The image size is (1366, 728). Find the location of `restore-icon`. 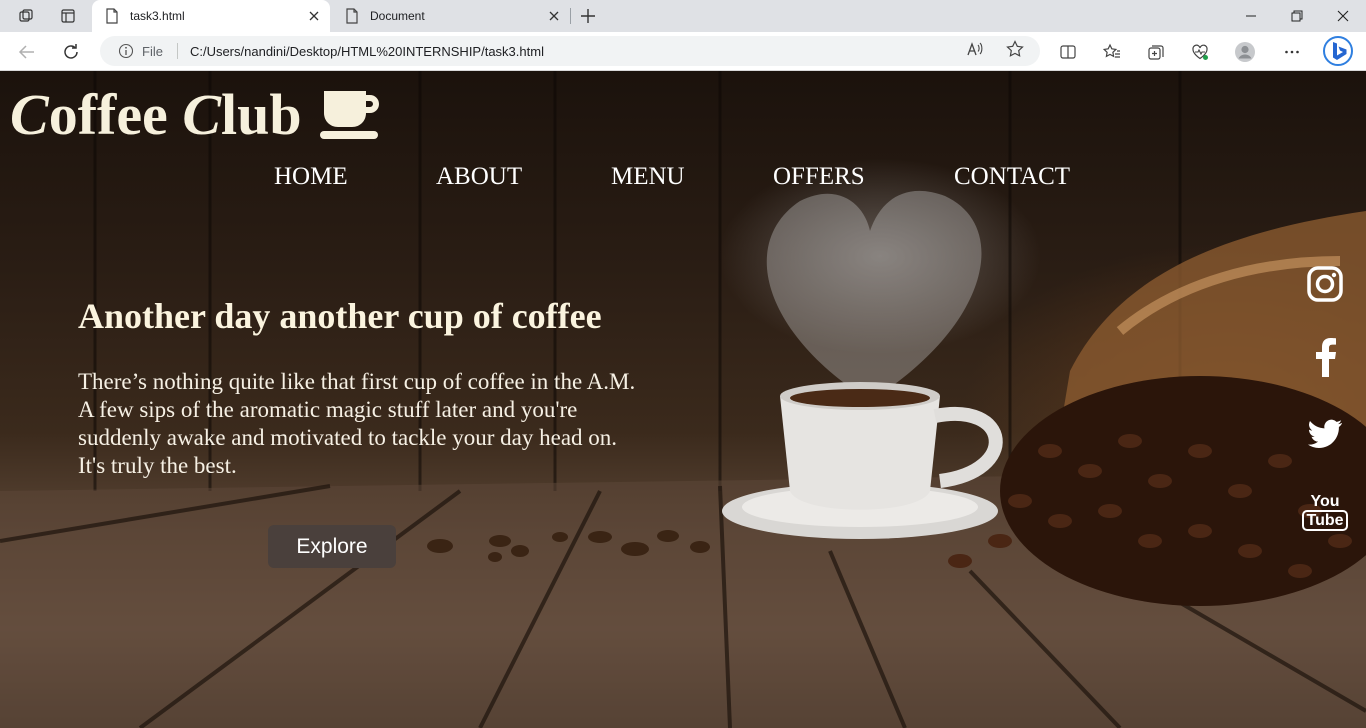

restore-icon is located at coordinates (1297, 16).